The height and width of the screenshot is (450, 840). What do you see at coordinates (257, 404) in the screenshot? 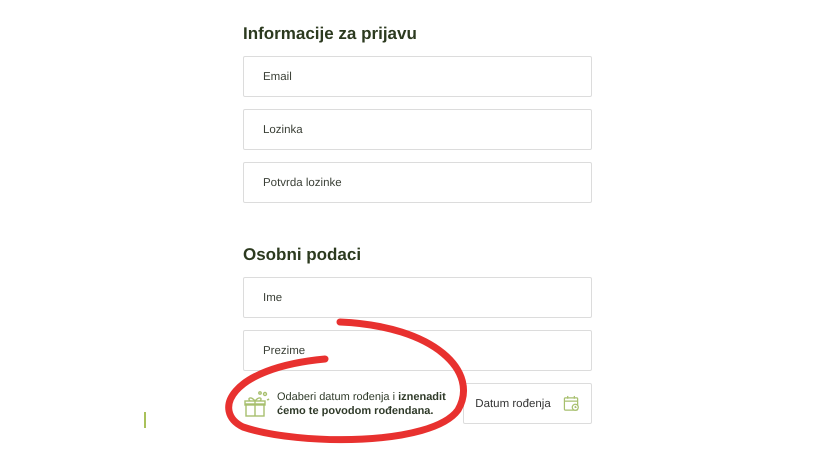
I see `gift-icon` at bounding box center [257, 404].